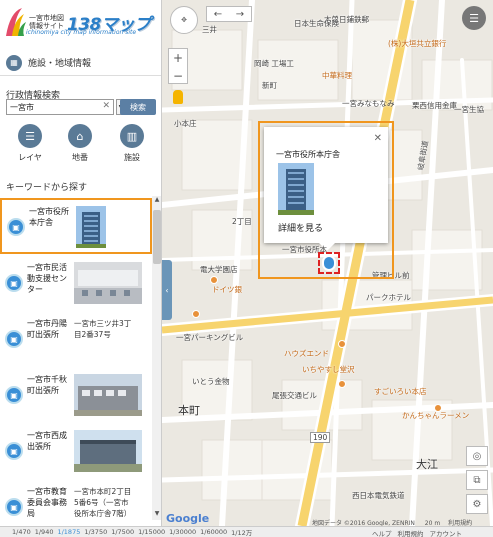 The height and width of the screenshot is (537, 493). What do you see at coordinates (378, 138) in the screenshot?
I see `close-icon: ✕` at bounding box center [378, 138].